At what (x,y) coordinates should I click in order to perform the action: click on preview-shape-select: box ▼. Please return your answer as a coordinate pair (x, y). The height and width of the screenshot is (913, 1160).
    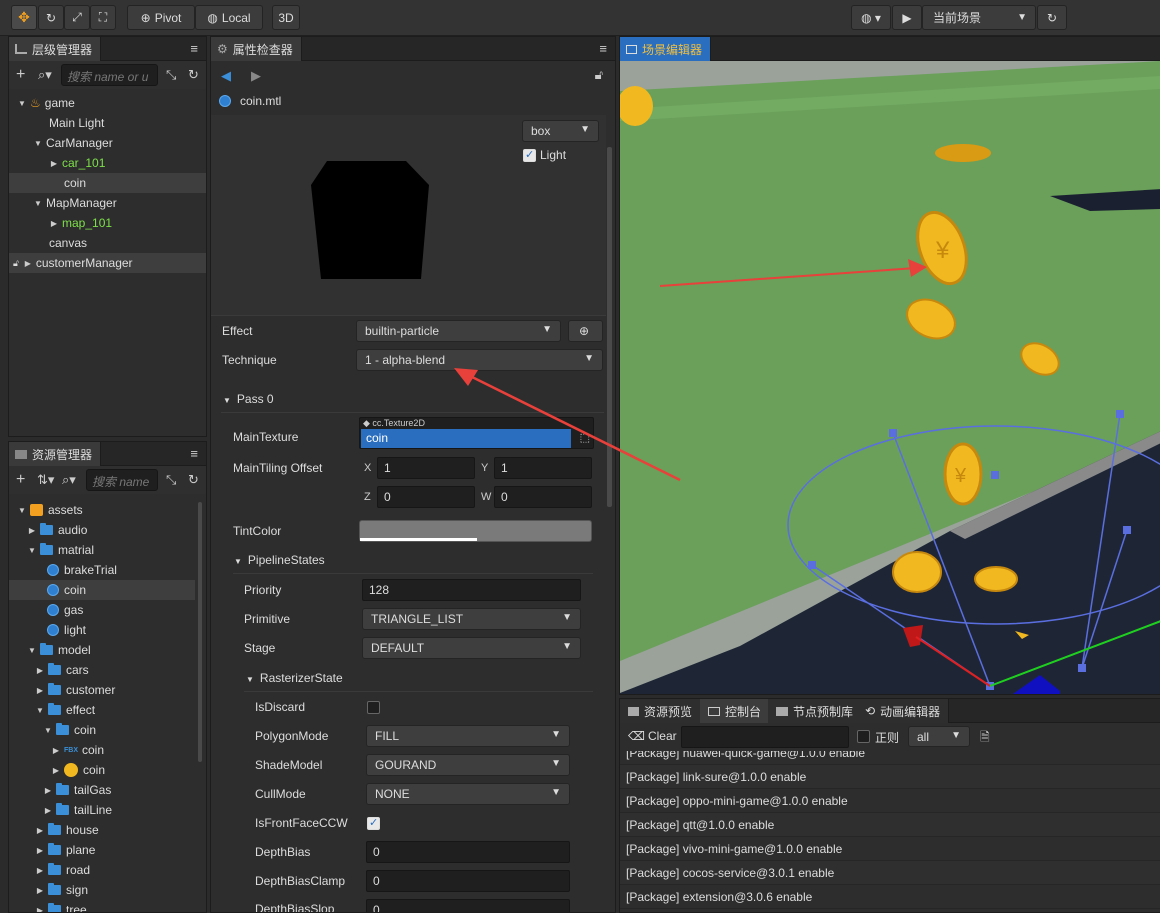
    Looking at the image, I should click on (560, 131).